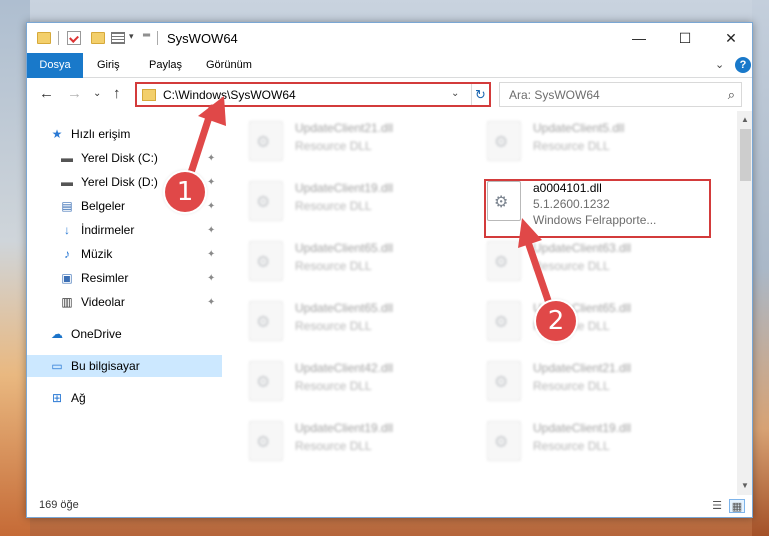 This screenshot has width=769, height=536. I want to click on sidebar-item-label: Yerel Disk (C:), so click(119, 158).